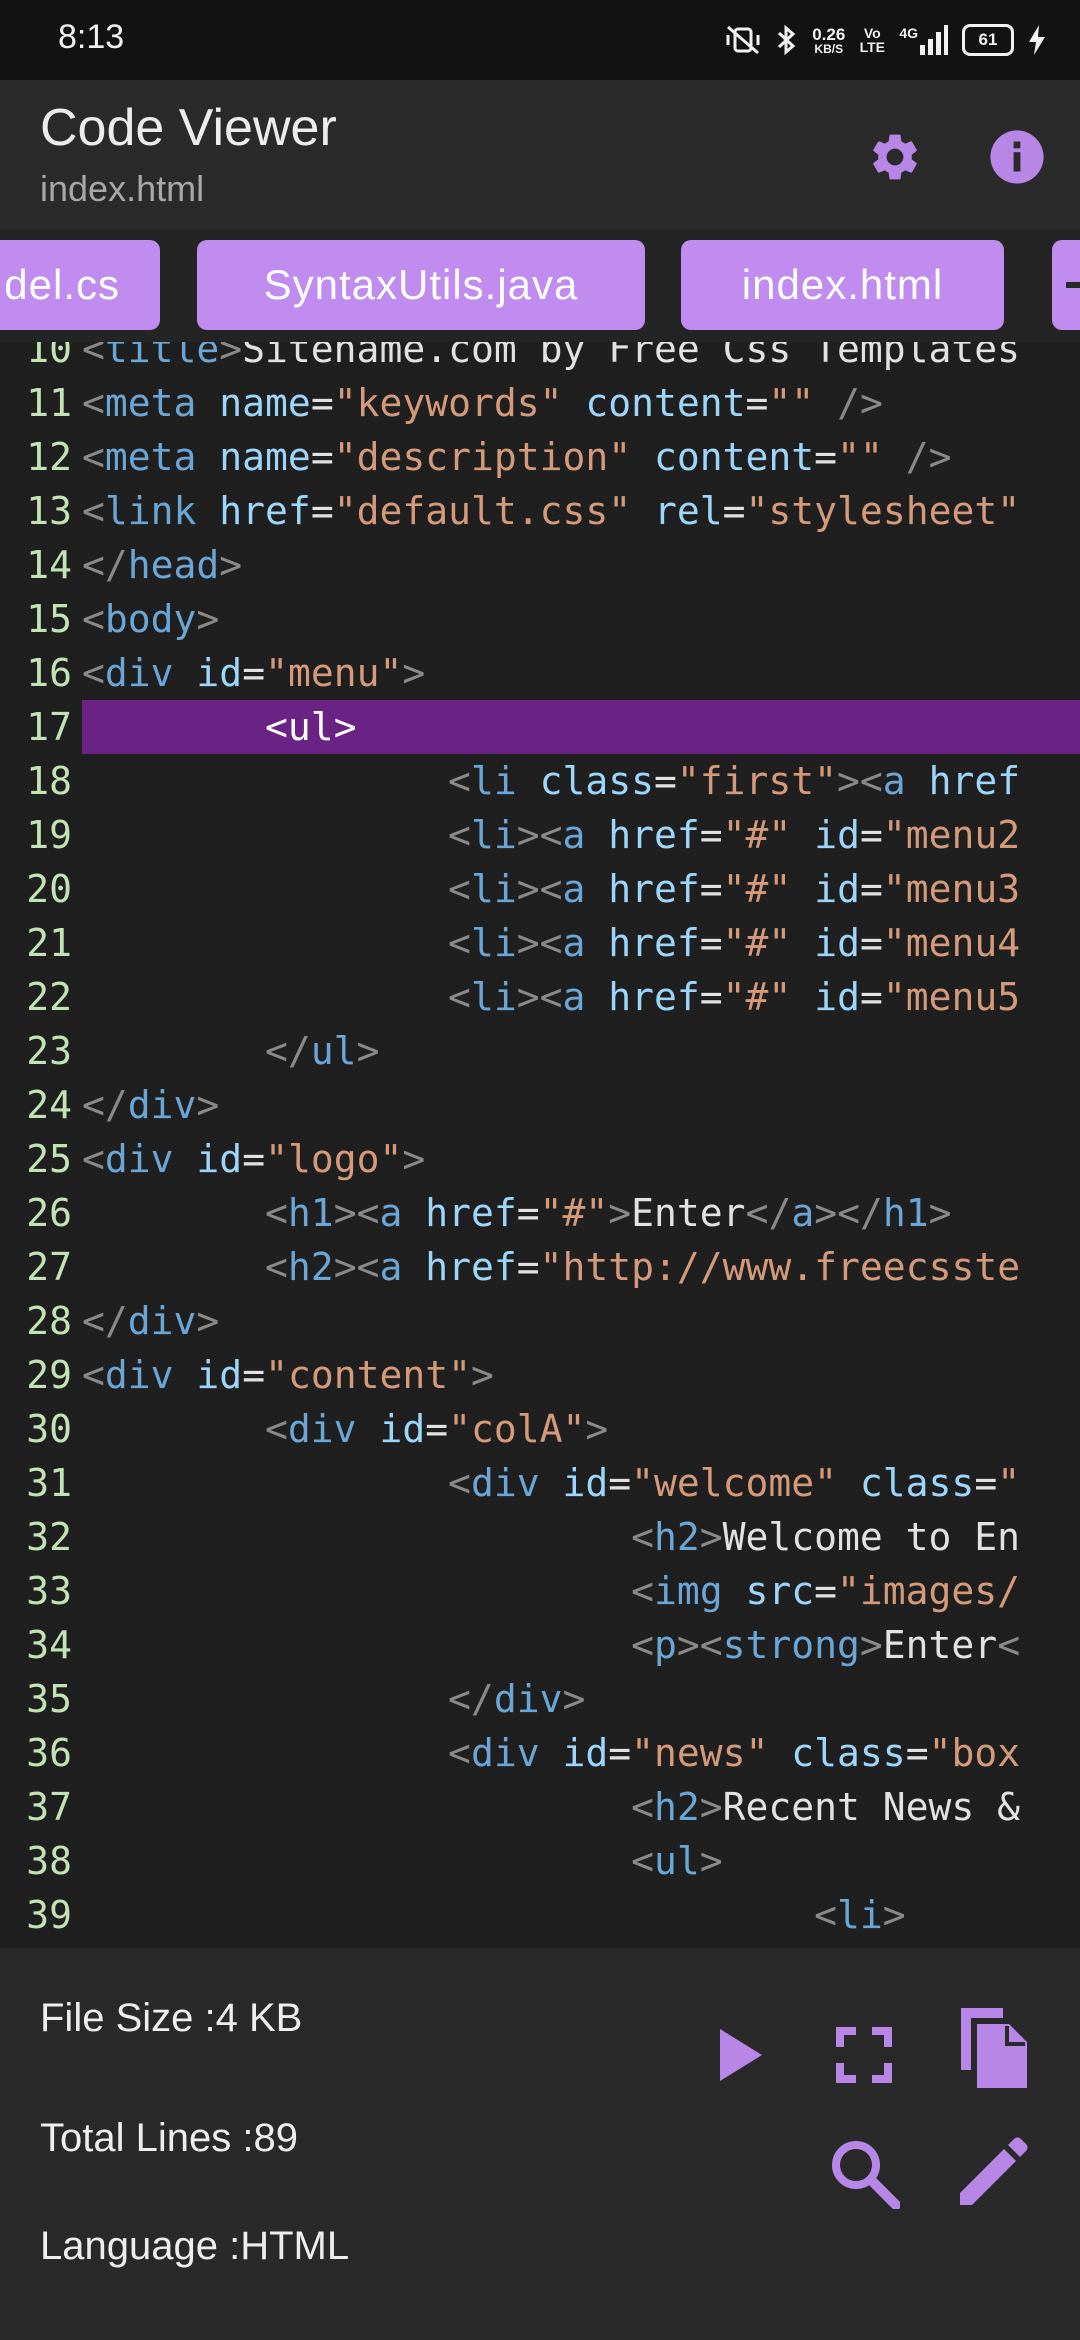 This screenshot has height=2340, width=1080. I want to click on pencil-icon, so click(994, 2171).